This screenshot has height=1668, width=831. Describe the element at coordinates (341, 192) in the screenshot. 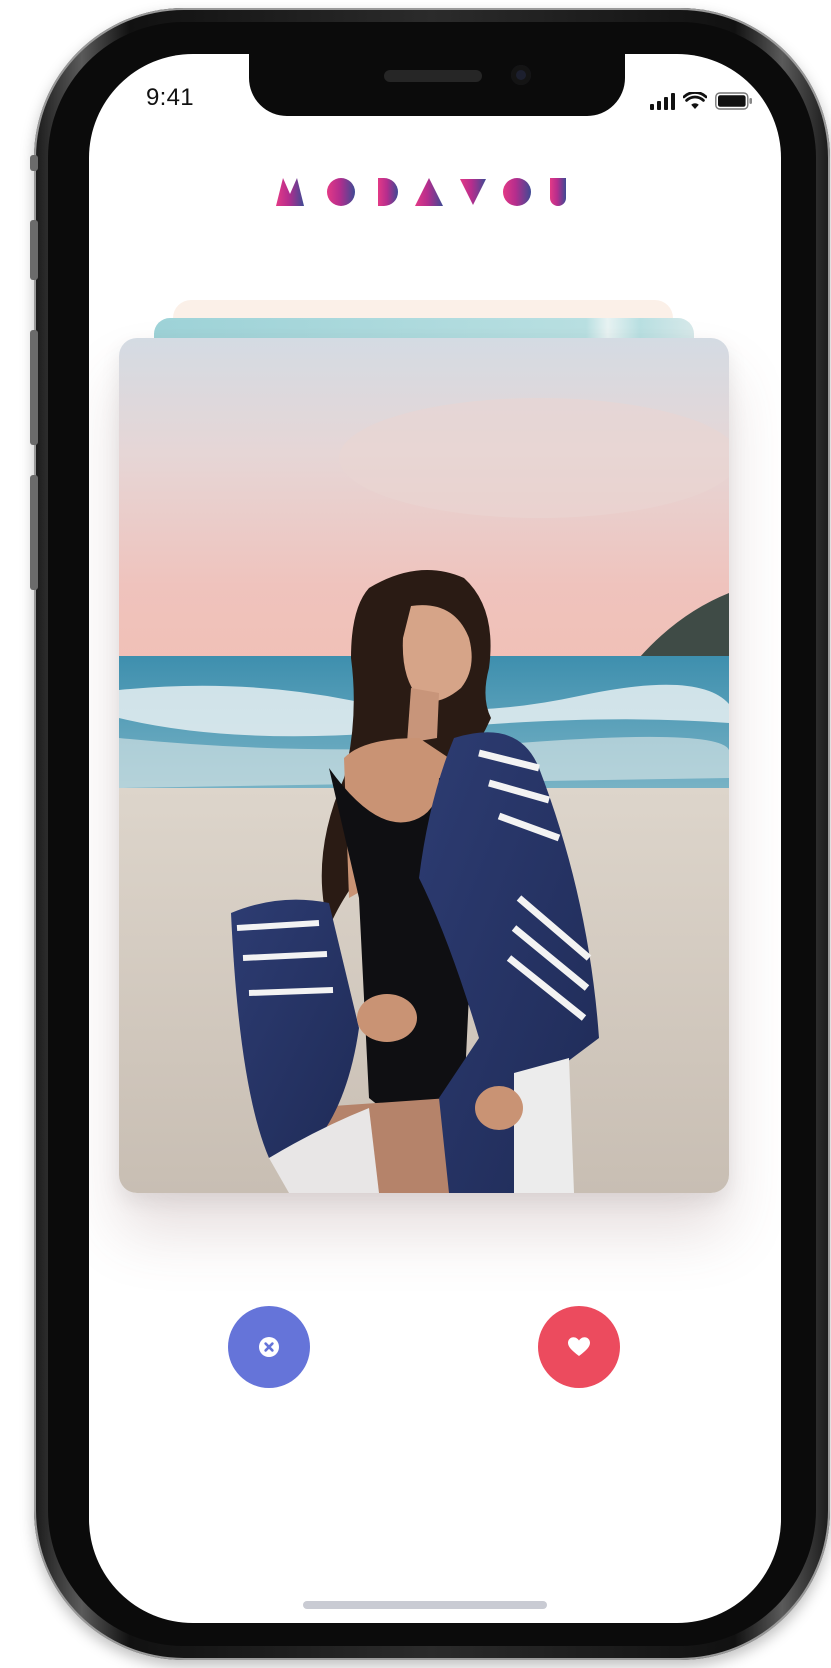

I see `logo-letter-o` at that location.